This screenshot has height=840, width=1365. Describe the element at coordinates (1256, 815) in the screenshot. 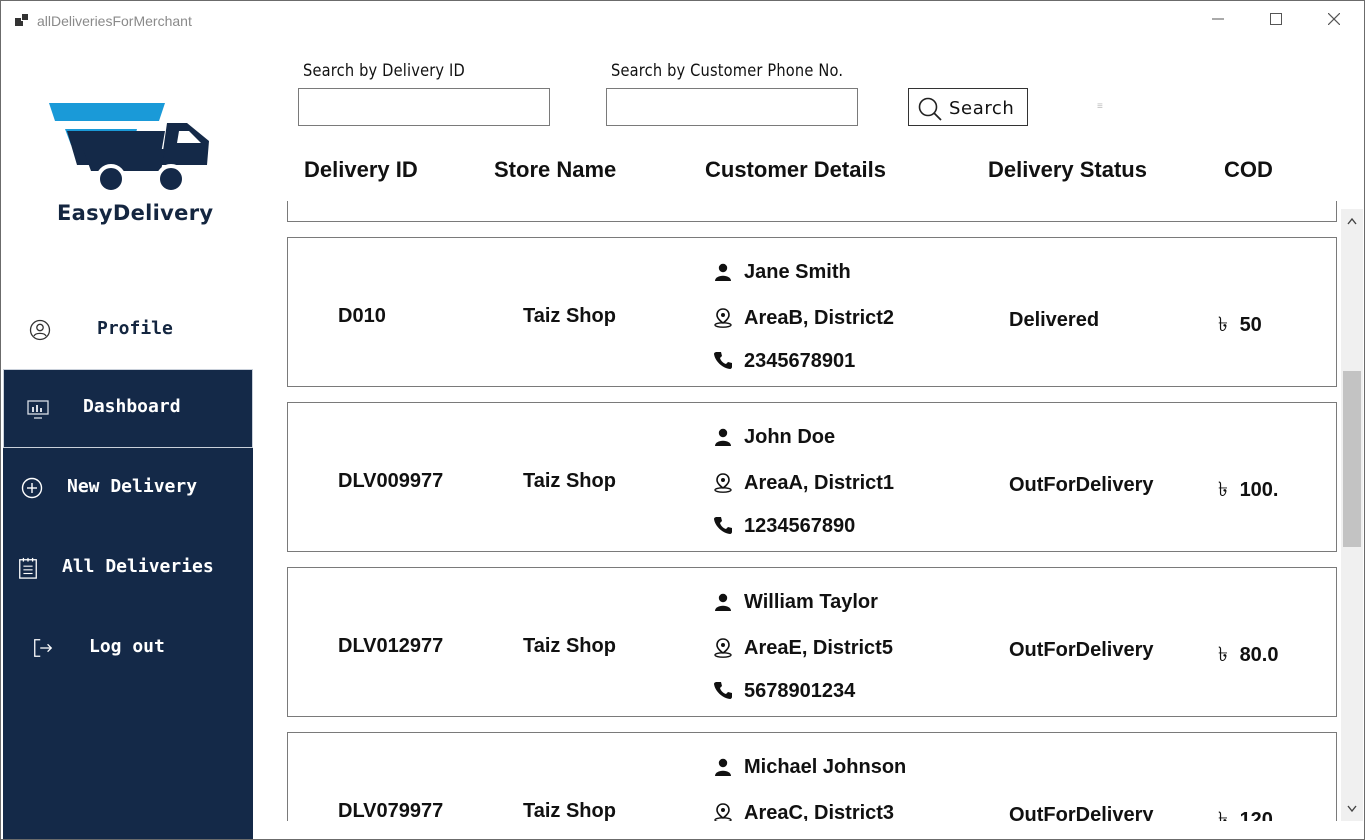

I see `cod-value: 120` at that location.